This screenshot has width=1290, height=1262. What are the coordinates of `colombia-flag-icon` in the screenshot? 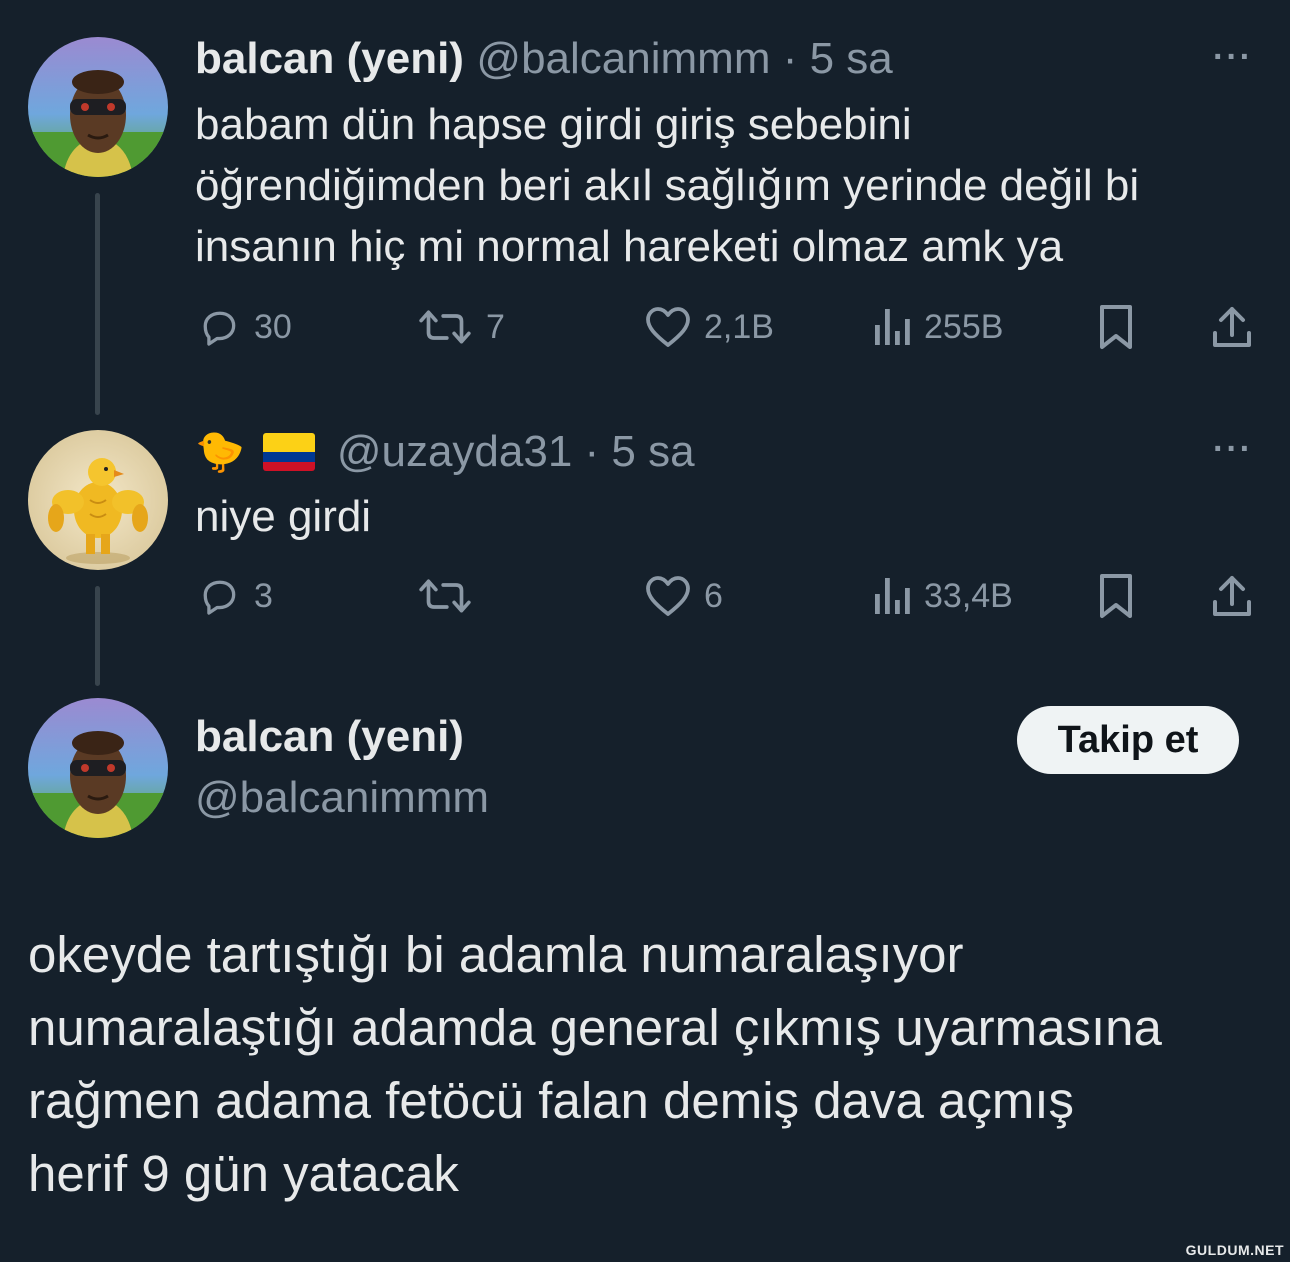 It's located at (288, 452).